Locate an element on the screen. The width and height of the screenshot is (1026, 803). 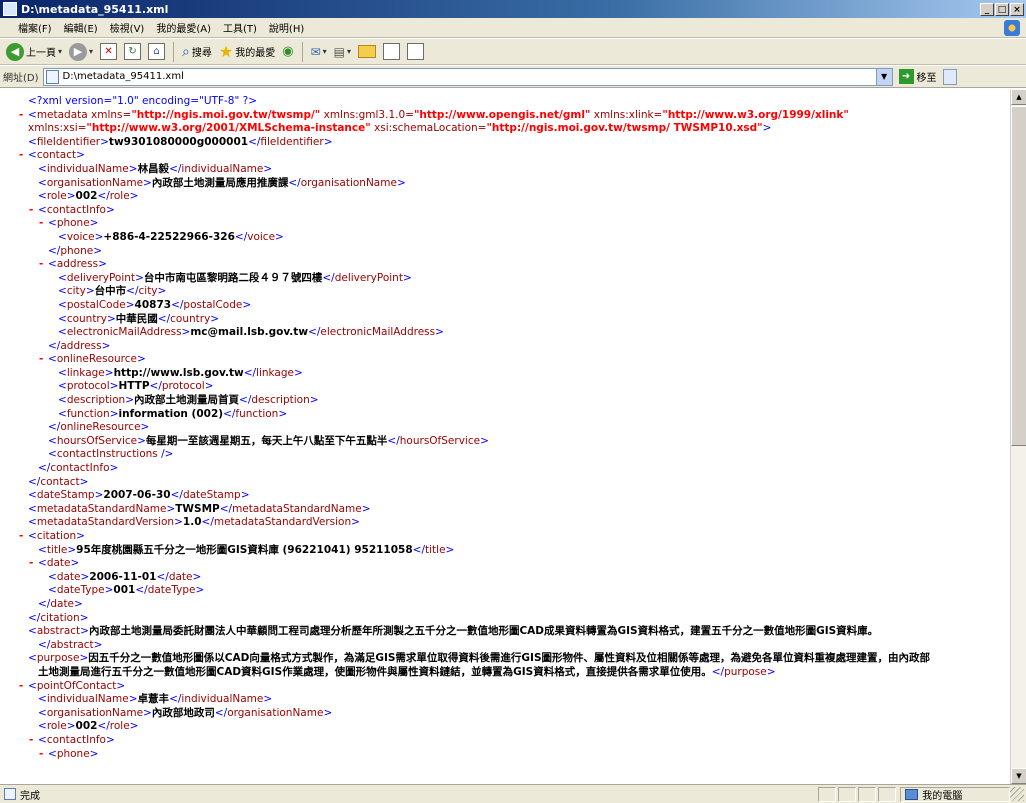
scroll-up-icon: ▲ is located at coordinates (1018, 97).